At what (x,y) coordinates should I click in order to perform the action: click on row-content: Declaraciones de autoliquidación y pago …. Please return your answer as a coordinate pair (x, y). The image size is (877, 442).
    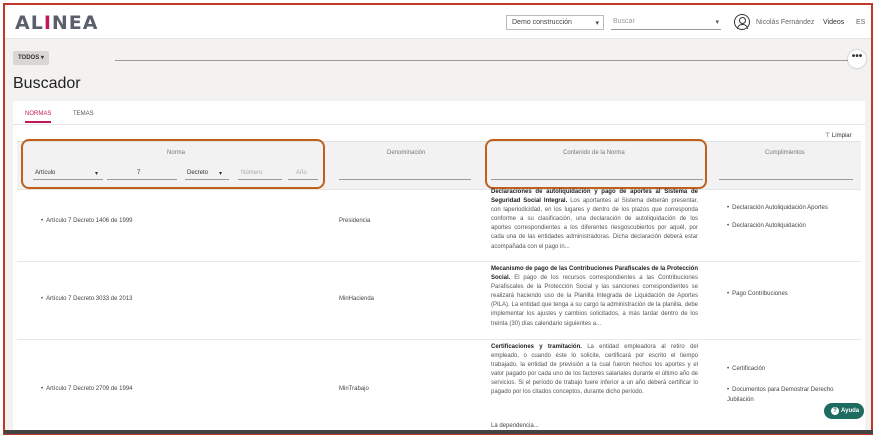
    Looking at the image, I should click on (594, 219).